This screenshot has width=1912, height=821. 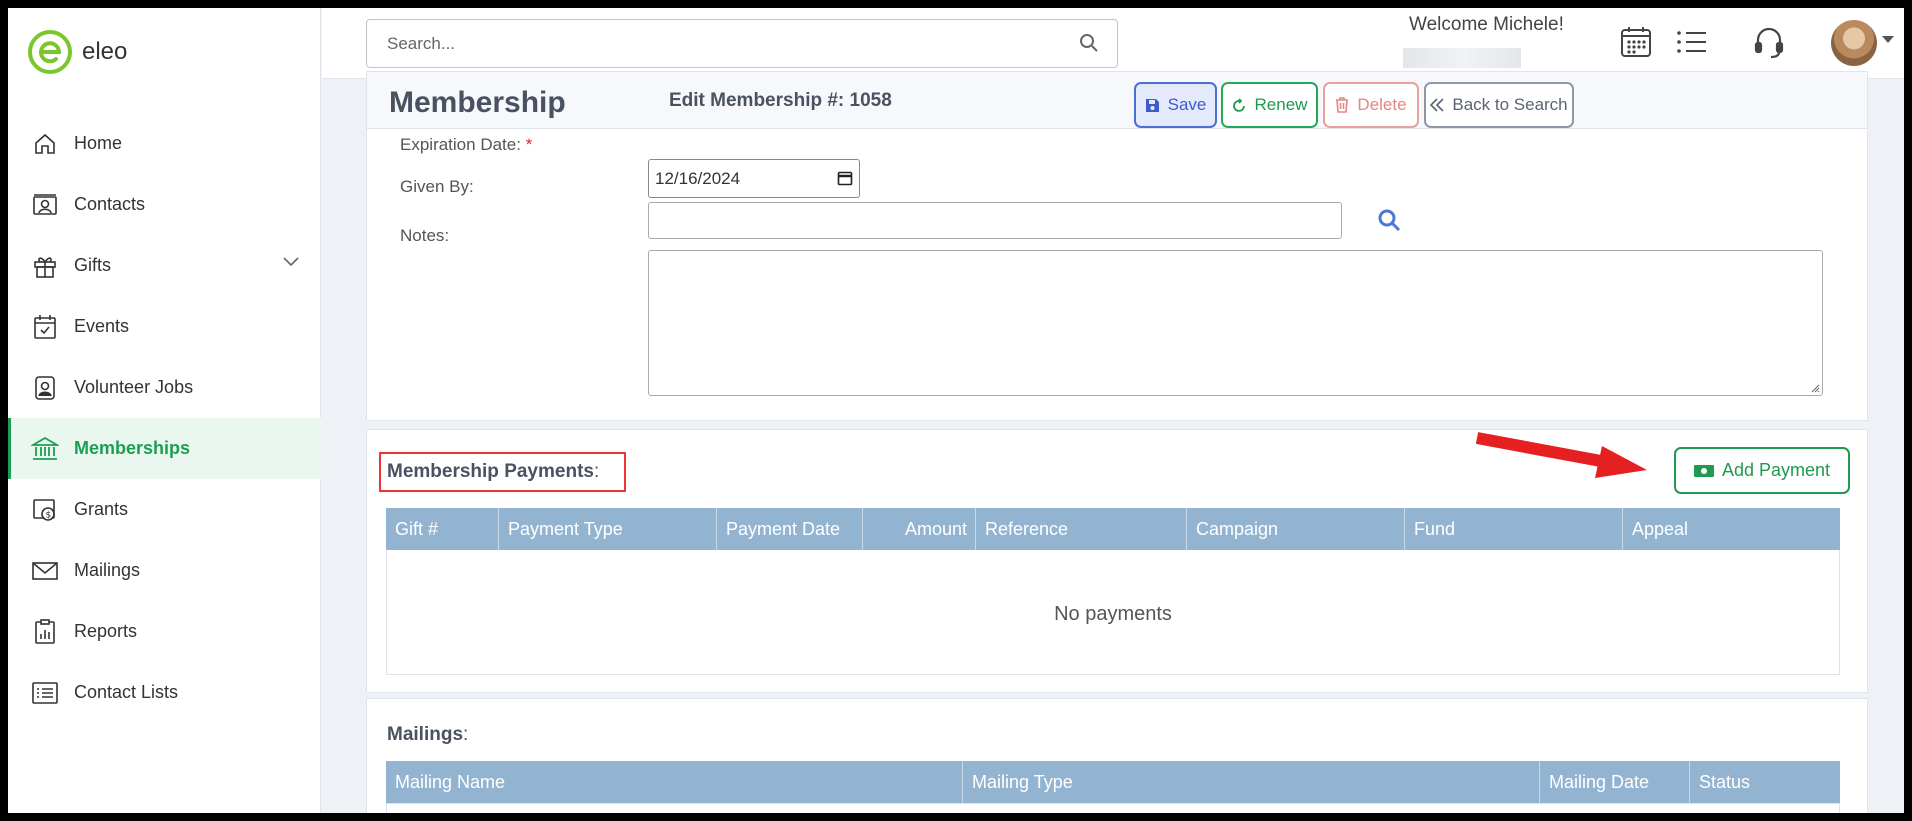 I want to click on contacts-icon, so click(x=45, y=205).